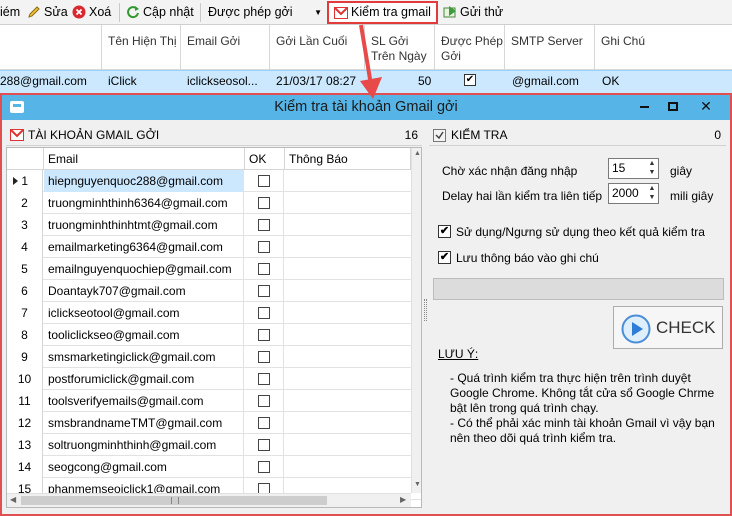 This screenshot has width=732, height=516. Describe the element at coordinates (444, 231) in the screenshot. I see `use-result-checkbox: ✔` at that location.